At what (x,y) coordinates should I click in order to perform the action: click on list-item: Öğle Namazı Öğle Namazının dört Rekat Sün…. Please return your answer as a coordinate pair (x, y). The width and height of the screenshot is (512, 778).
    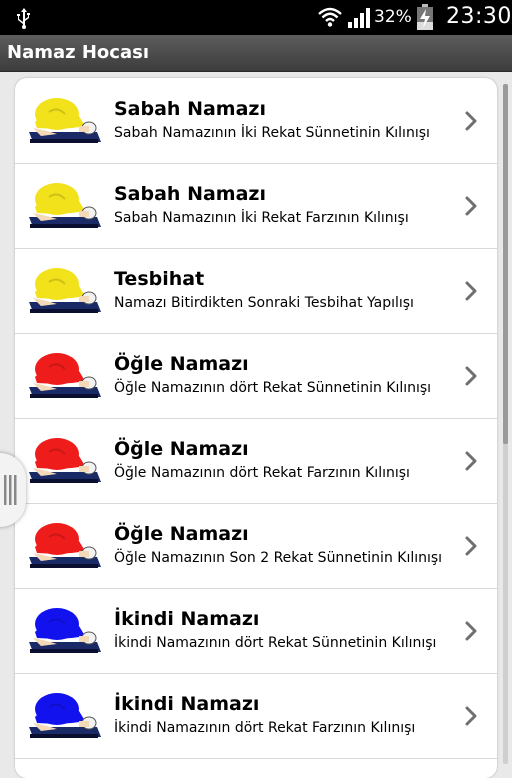
    Looking at the image, I should click on (256, 376).